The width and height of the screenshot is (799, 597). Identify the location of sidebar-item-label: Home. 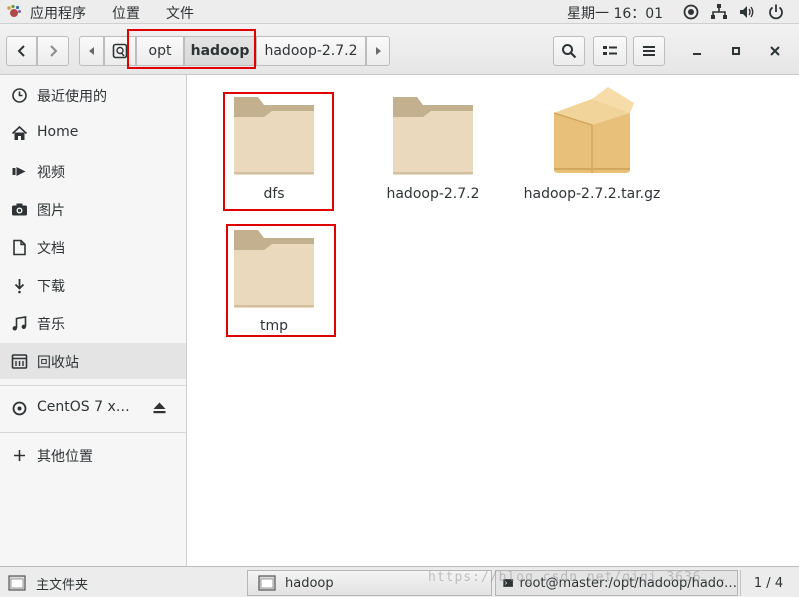
(58, 132).